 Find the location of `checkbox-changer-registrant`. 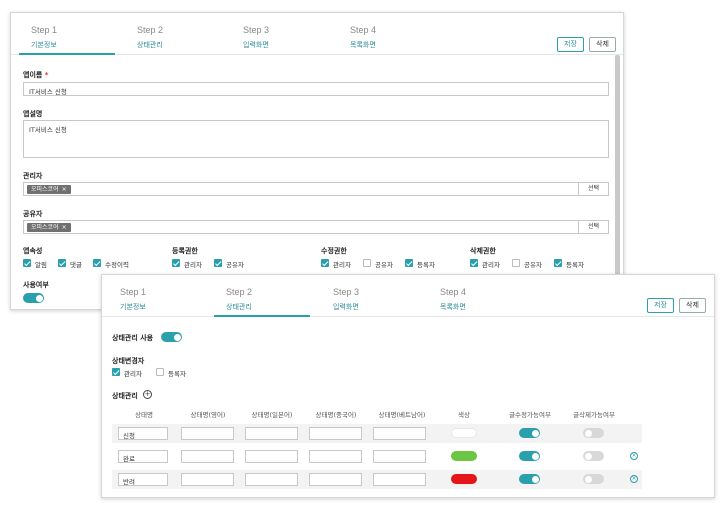

checkbox-changer-registrant is located at coordinates (160, 372).